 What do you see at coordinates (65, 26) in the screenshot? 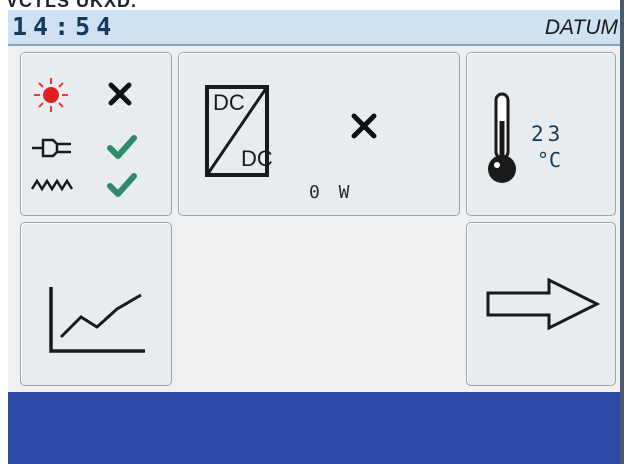
I see `clock: 14:54` at bounding box center [65, 26].